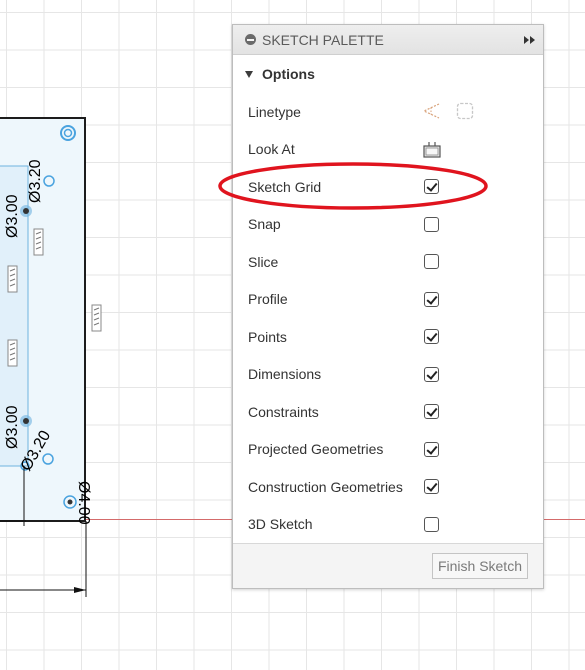 Image resolution: width=585 pixels, height=670 pixels. Describe the element at coordinates (479, 566) in the screenshot. I see `finish-sketch-button: Finish Sketch` at that location.